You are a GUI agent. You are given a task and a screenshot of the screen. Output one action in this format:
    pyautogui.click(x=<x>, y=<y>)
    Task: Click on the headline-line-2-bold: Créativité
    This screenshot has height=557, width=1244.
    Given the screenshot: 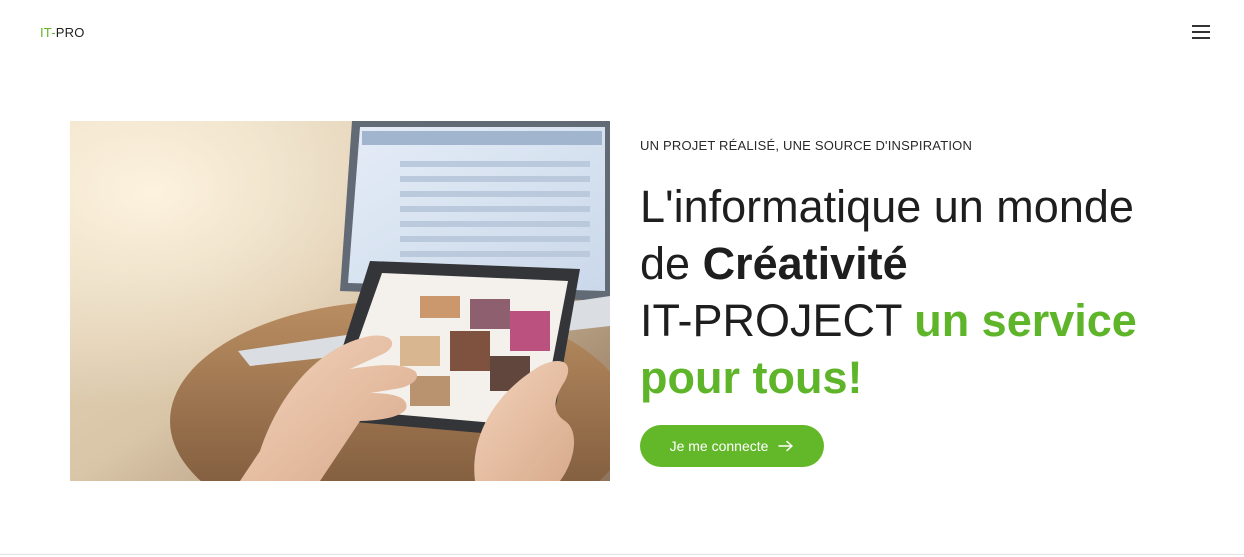 What is the action you would take?
    pyautogui.click(x=805, y=263)
    